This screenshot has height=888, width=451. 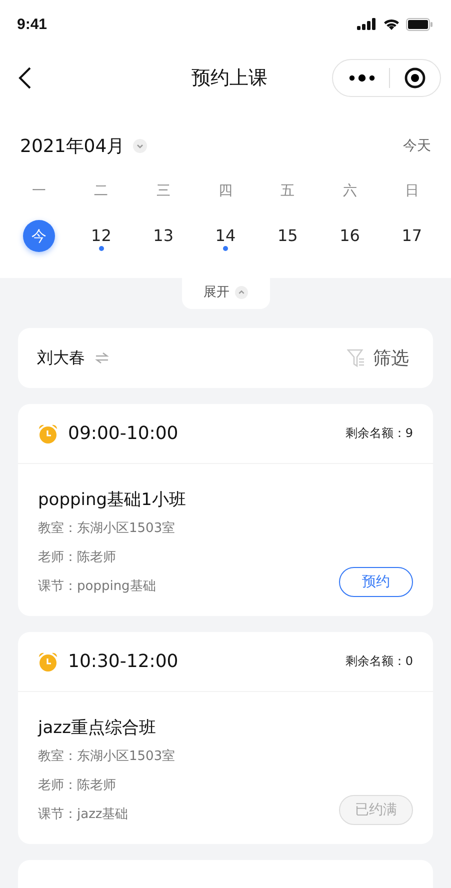 What do you see at coordinates (97, 728) in the screenshot?
I see `class-name: jazz重点综合班` at bounding box center [97, 728].